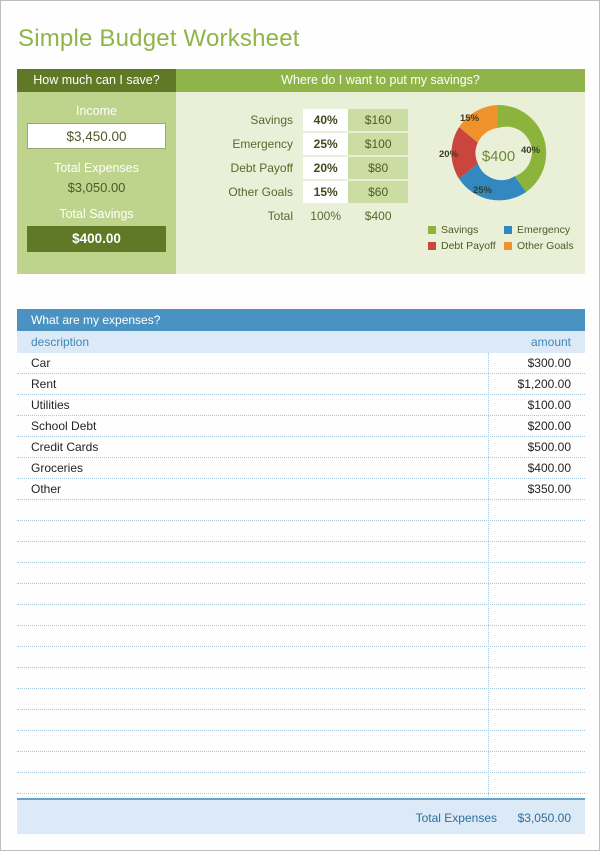  Describe the element at coordinates (96, 111) in the screenshot. I see `income-label: Income` at that location.